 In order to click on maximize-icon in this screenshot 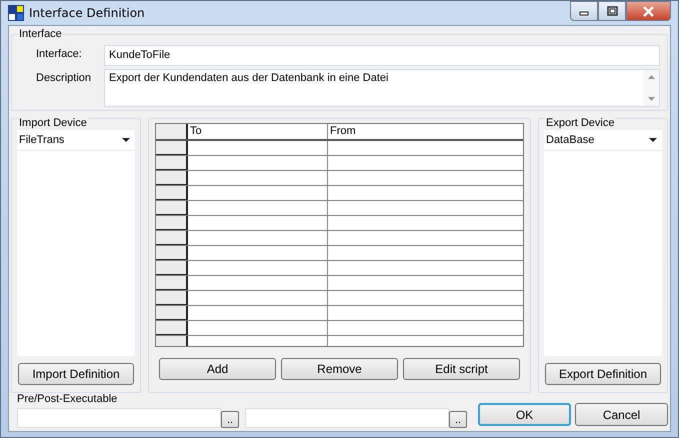, I will do `click(612, 11)`.